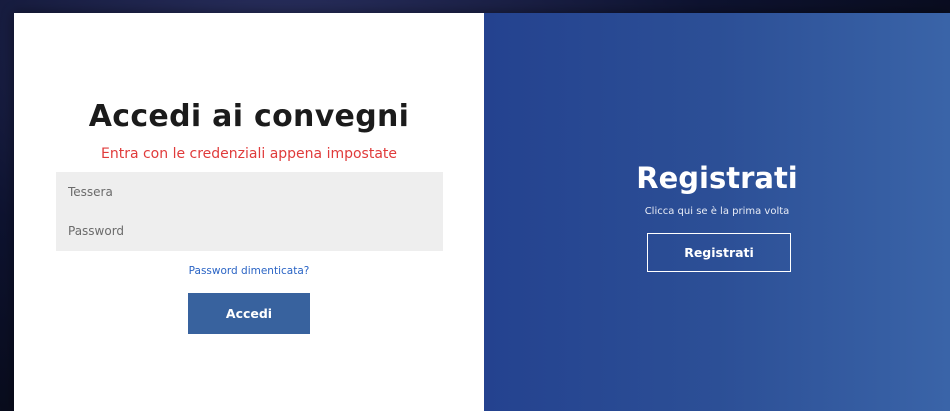 The image size is (950, 411). I want to click on register-subtitle: Clicca qui se è la prima volta, so click(717, 211).